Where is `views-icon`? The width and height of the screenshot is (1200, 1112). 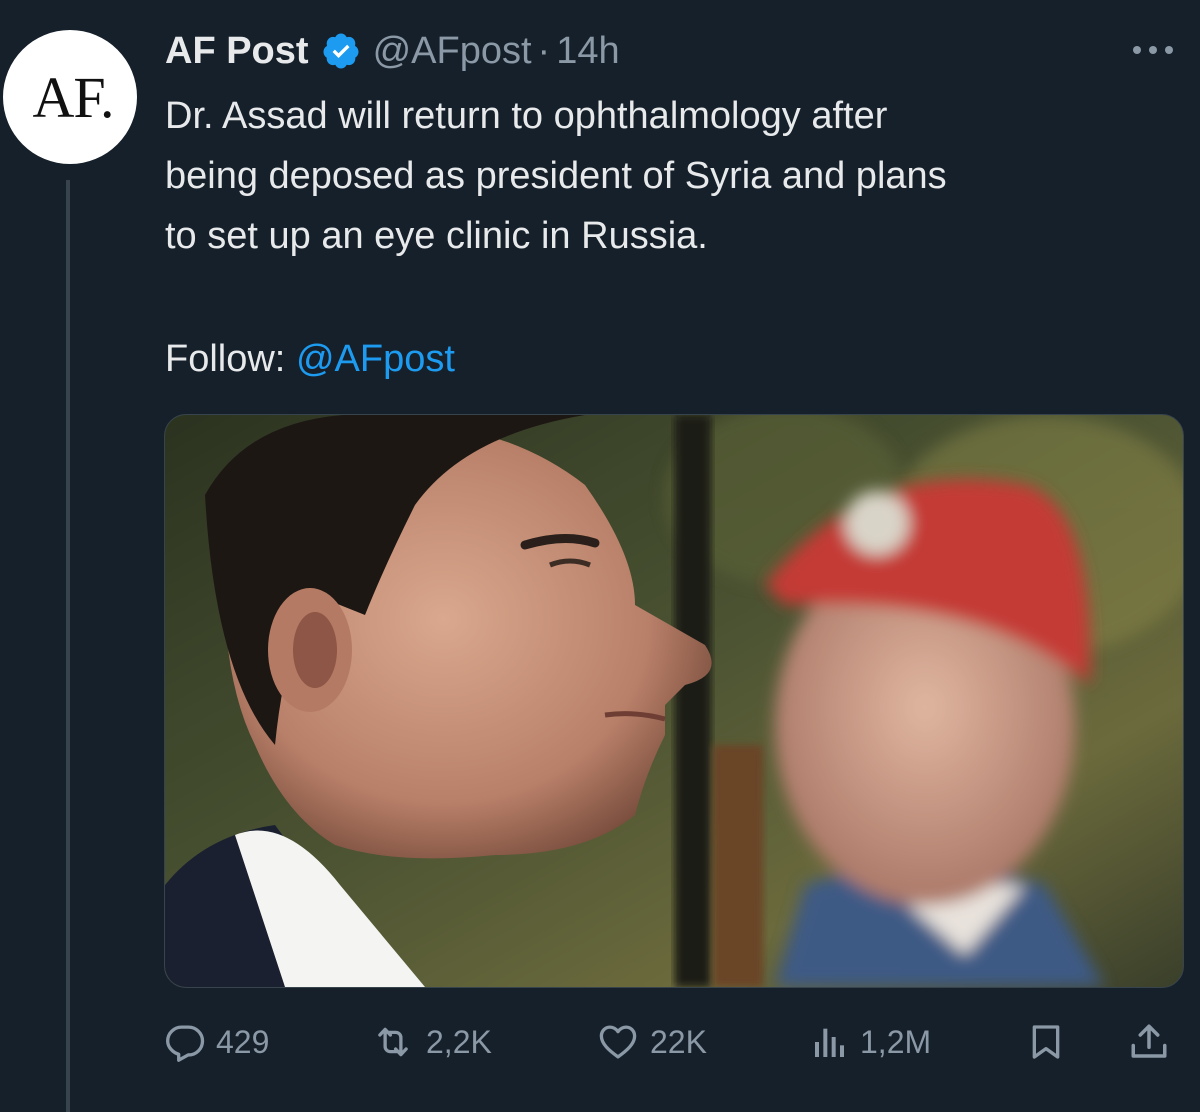
views-icon is located at coordinates (829, 1042).